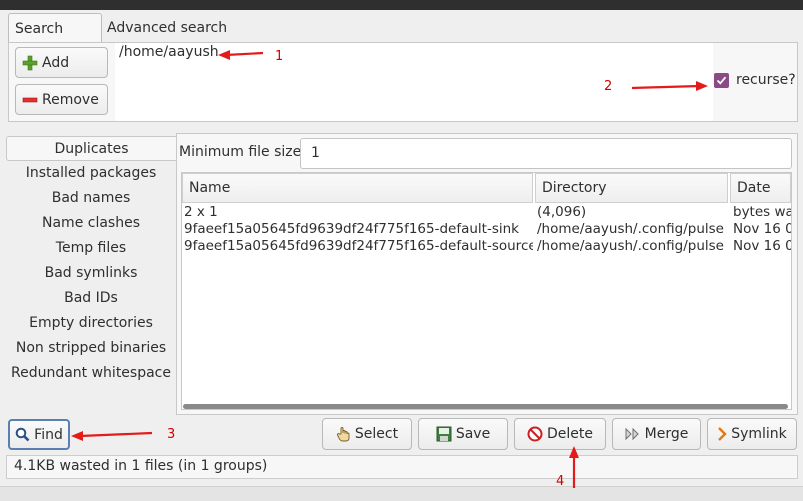  What do you see at coordinates (171, 434) in the screenshot?
I see `annotation-number-3: 3` at bounding box center [171, 434].